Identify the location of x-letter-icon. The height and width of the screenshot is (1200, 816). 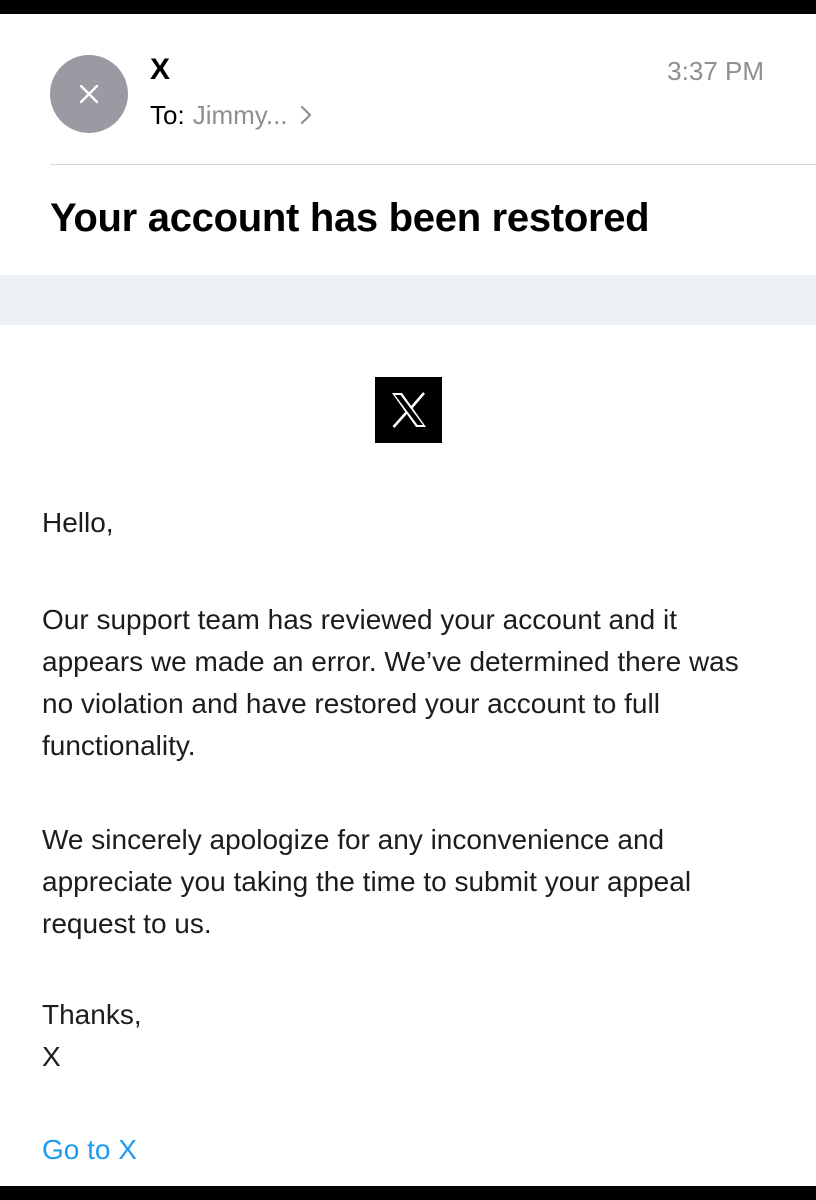
(89, 94).